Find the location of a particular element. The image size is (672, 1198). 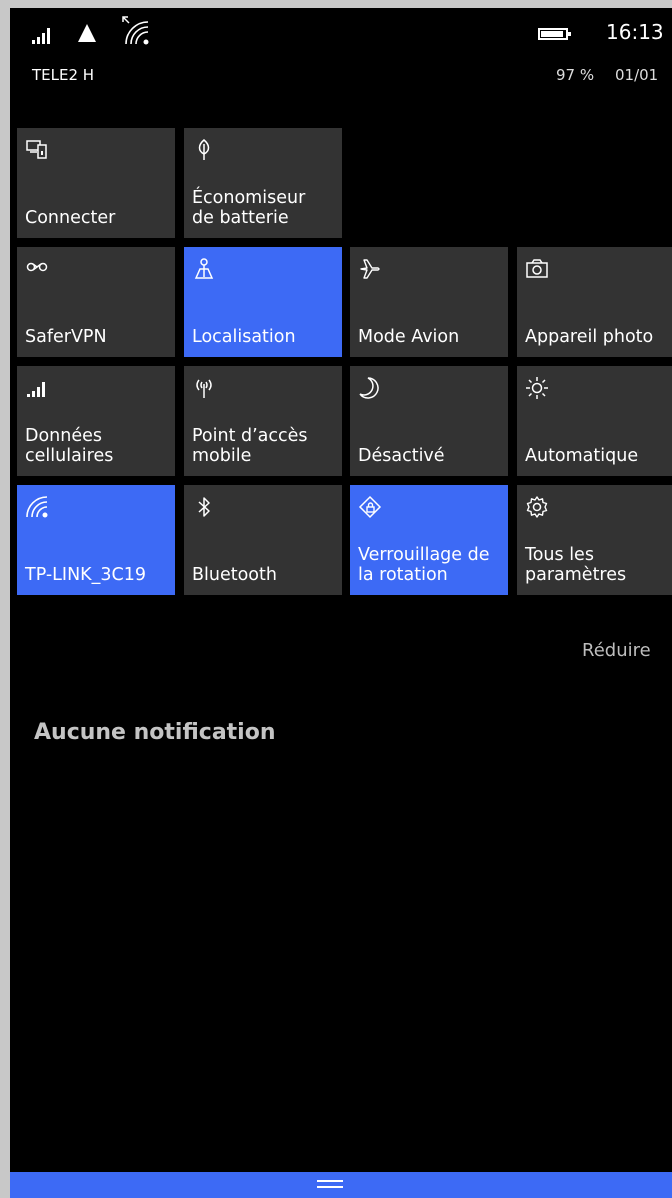

tile-label: Point d’accès mobile is located at coordinates (250, 446).